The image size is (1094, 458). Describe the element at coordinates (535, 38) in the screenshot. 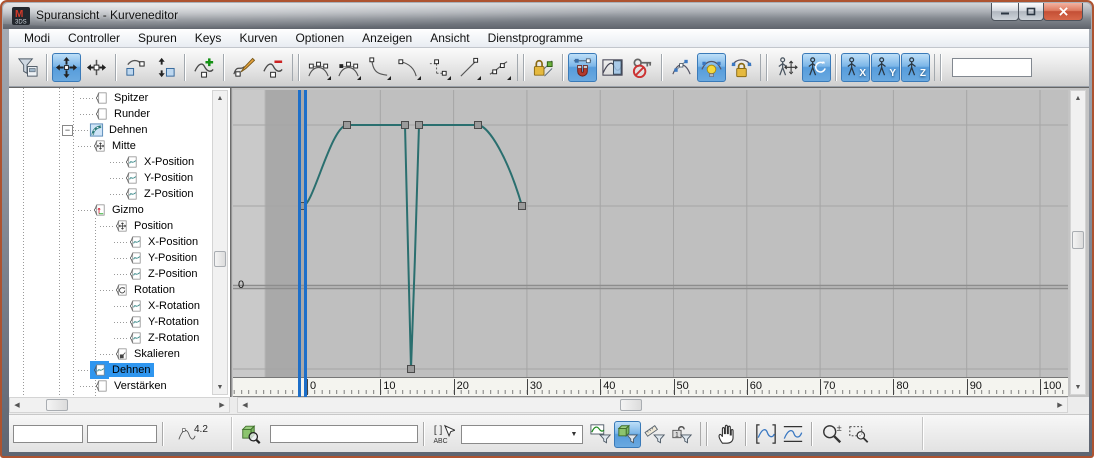

I see `menu-dienstprogramme: Dienstprogramme` at that location.